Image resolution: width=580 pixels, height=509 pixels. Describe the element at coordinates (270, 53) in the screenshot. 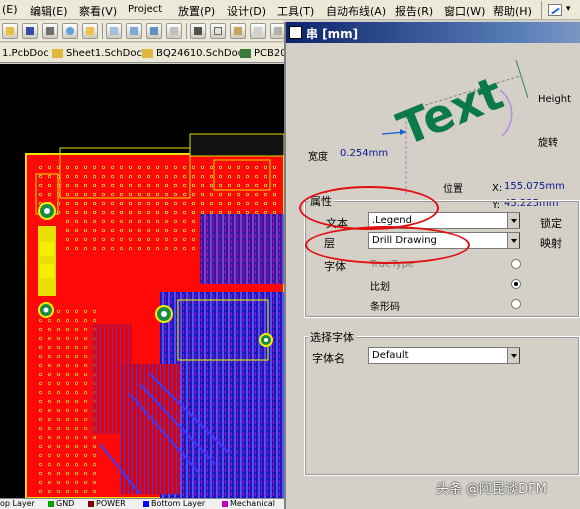

I see `tab-label: PCB20` at that location.